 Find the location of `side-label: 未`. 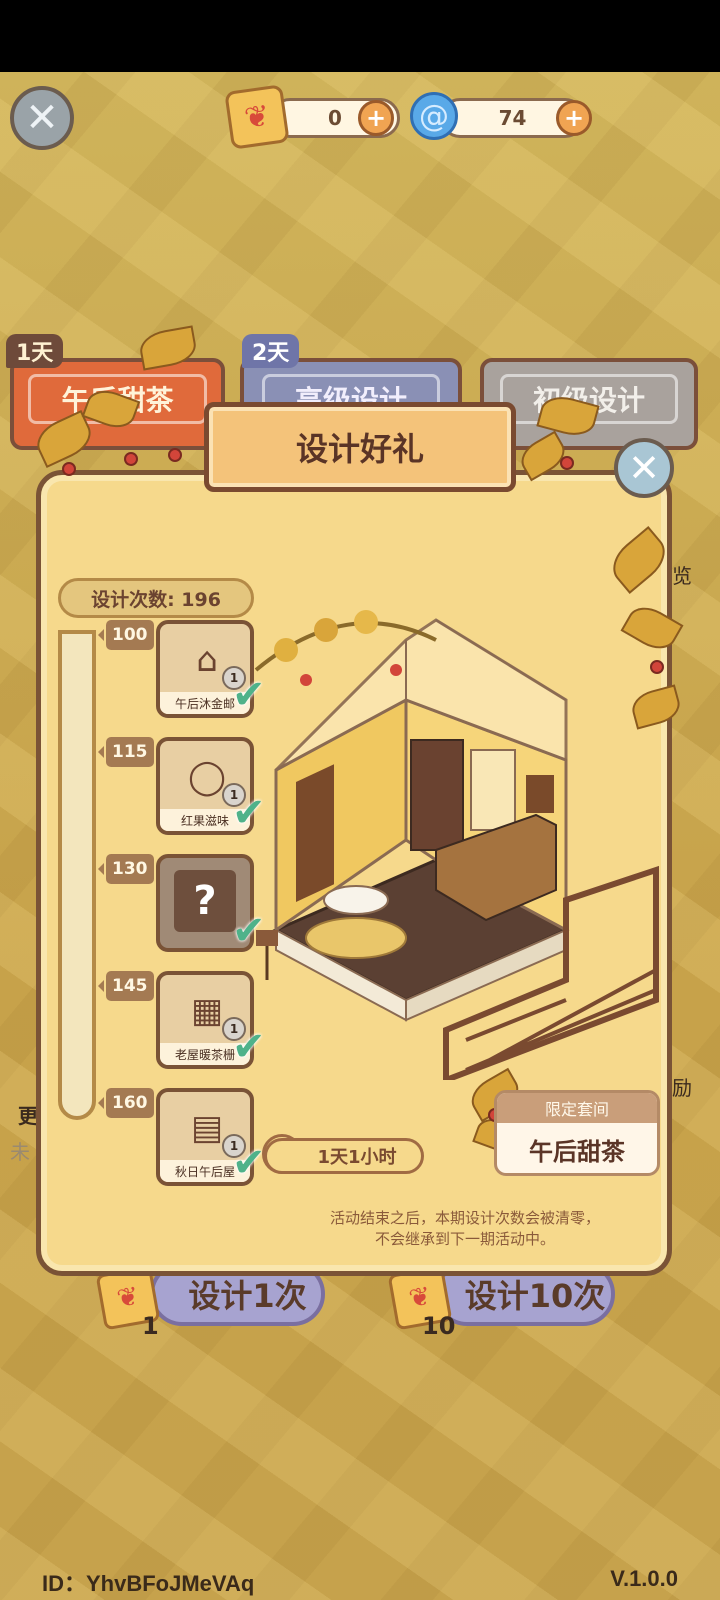

side-label: 未 is located at coordinates (20, 1152).